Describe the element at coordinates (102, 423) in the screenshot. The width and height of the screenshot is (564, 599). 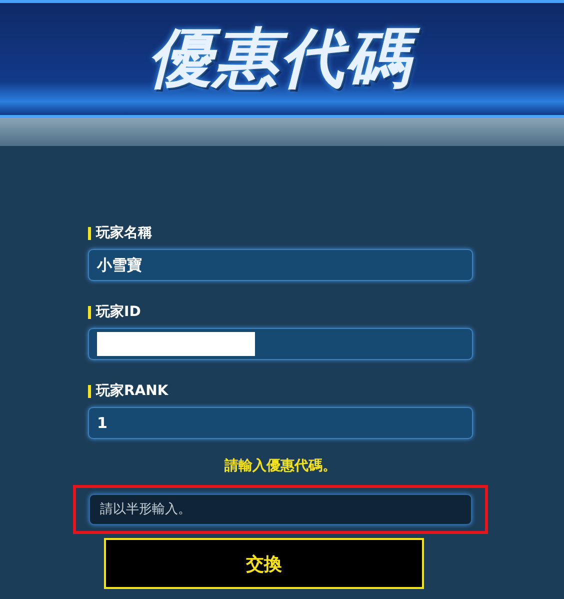
I see `field-value: 1` at that location.